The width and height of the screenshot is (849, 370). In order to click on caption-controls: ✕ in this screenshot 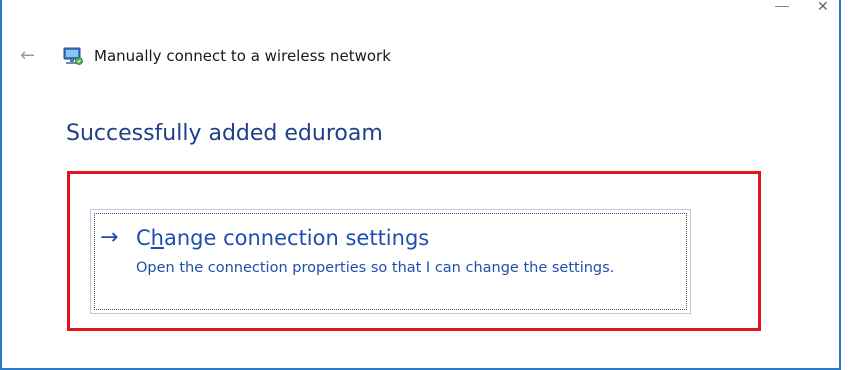, I will do `click(803, 7)`.